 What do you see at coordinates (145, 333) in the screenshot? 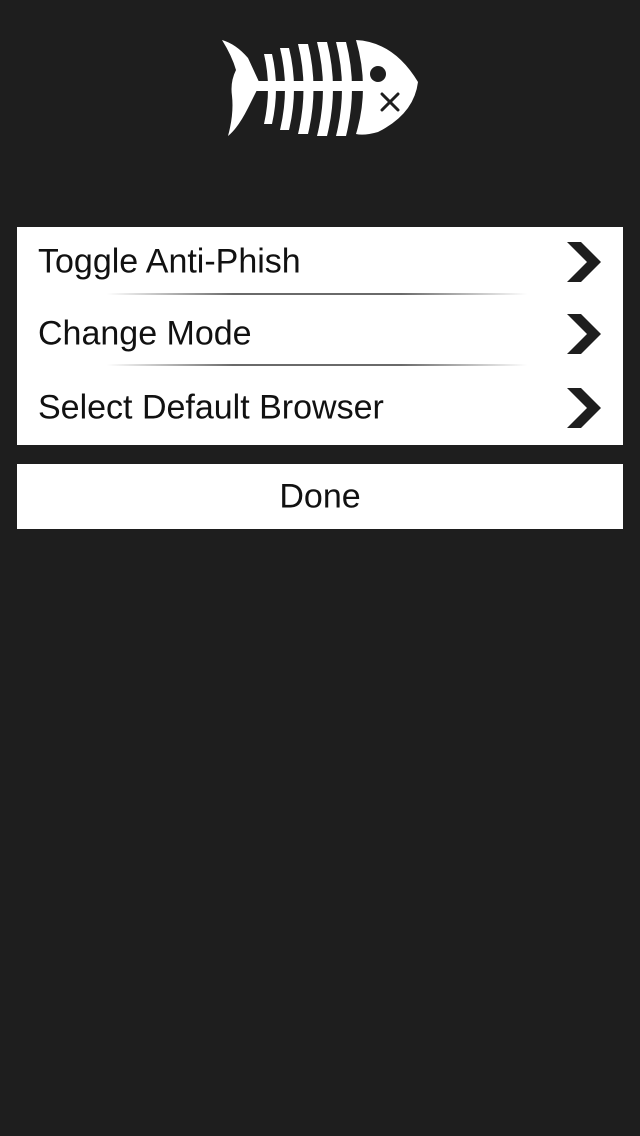
I see `menu-item-label: Change Mode` at bounding box center [145, 333].